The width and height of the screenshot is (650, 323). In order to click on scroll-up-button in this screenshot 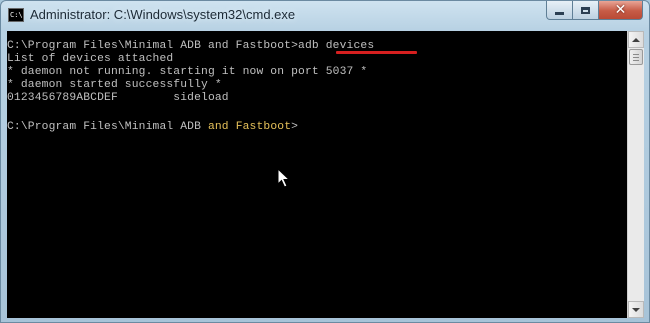, I will do `click(636, 39)`.